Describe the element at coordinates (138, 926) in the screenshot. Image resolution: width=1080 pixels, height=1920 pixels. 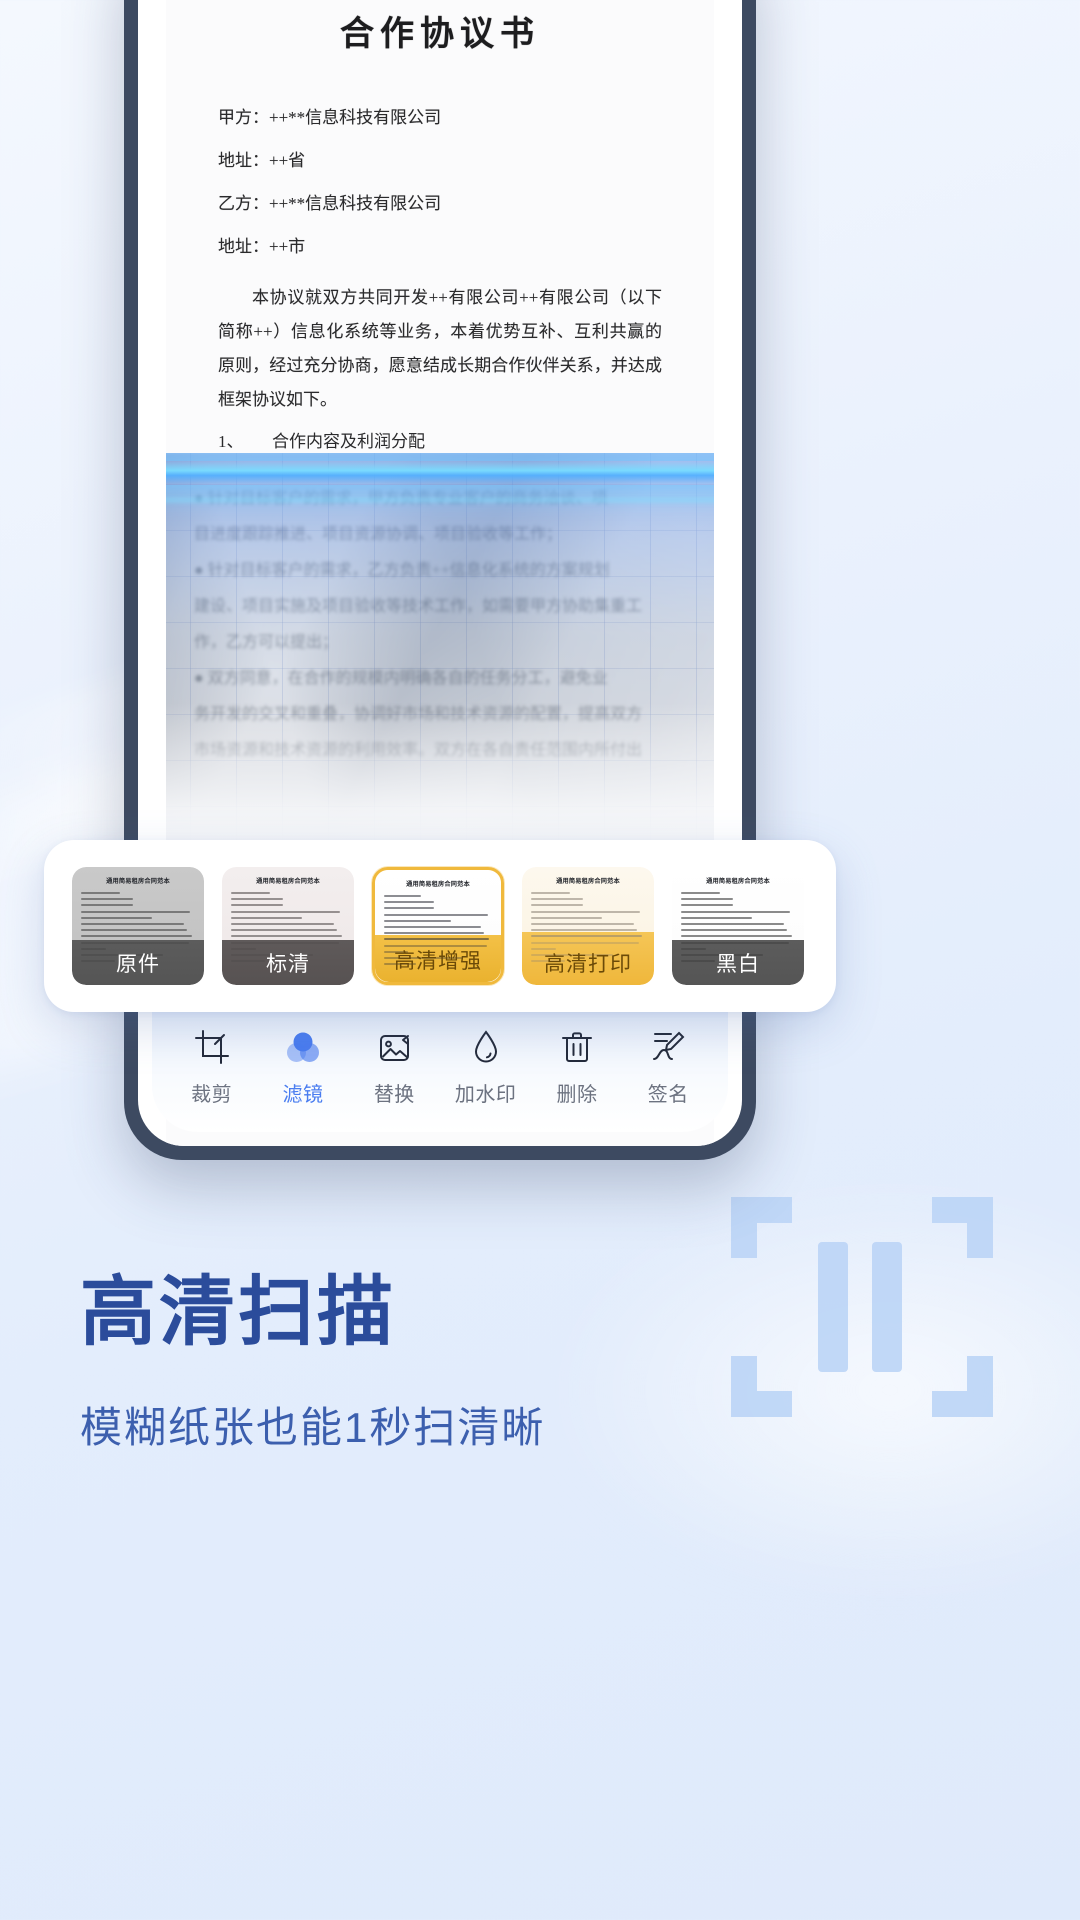
I see `filter-option-original: 通用简易租房合同范本 原件` at that location.